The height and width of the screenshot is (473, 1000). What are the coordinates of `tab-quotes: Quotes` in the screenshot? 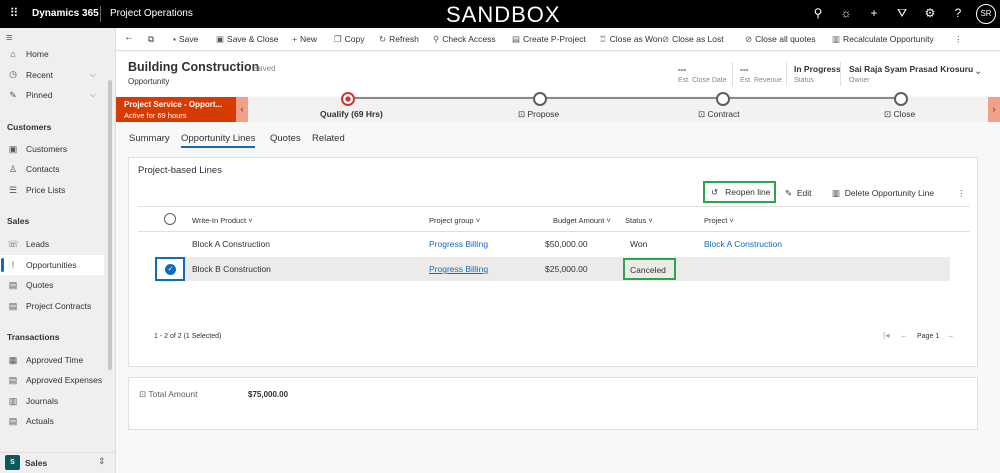 It's located at (285, 138).